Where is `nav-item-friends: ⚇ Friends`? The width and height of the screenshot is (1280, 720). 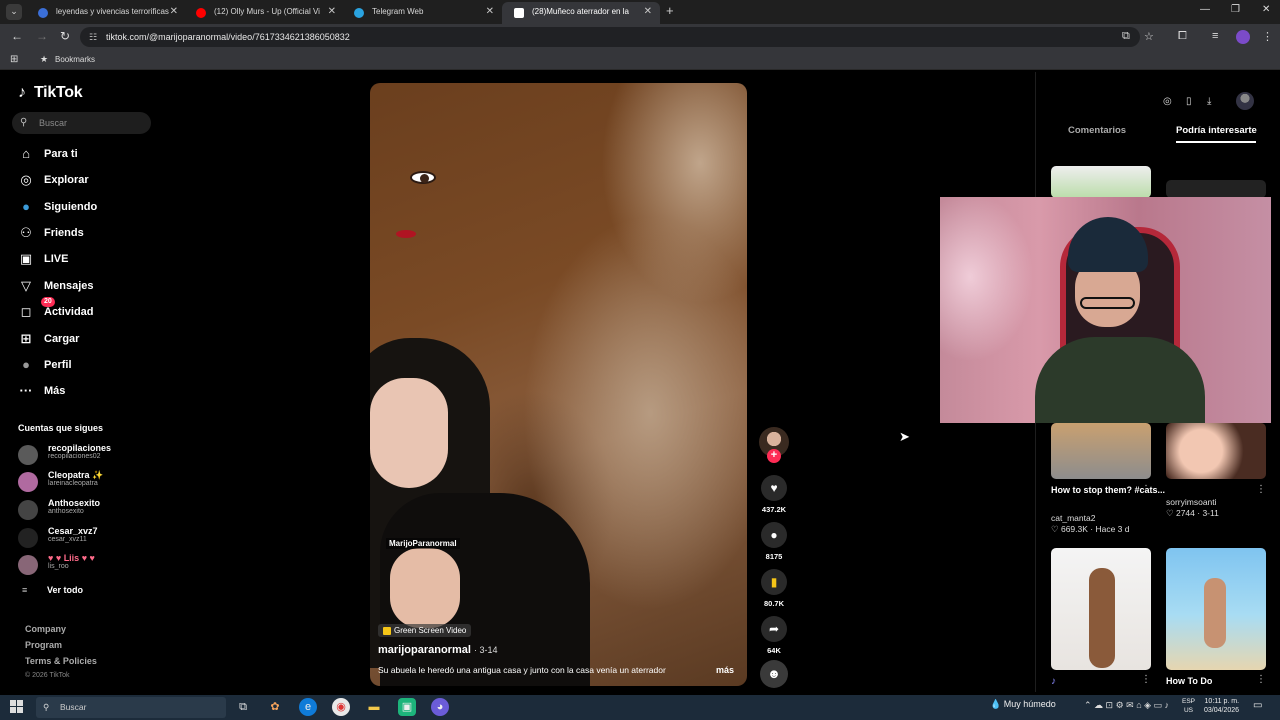
nav-item-friends: ⚇ Friends is located at coordinates (82, 233).